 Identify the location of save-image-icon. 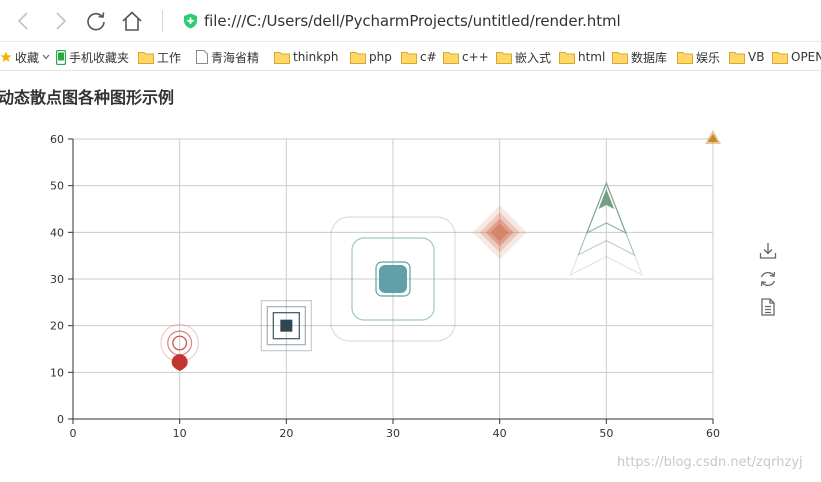
(768, 251).